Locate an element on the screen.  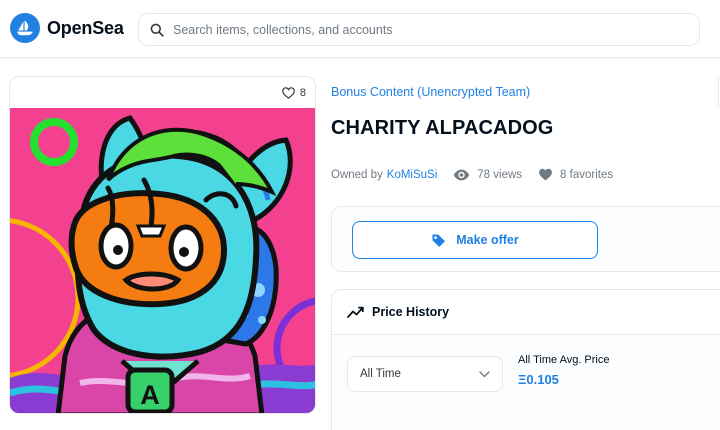
avg-price-label: All Time Avg. Price is located at coordinates (564, 360).